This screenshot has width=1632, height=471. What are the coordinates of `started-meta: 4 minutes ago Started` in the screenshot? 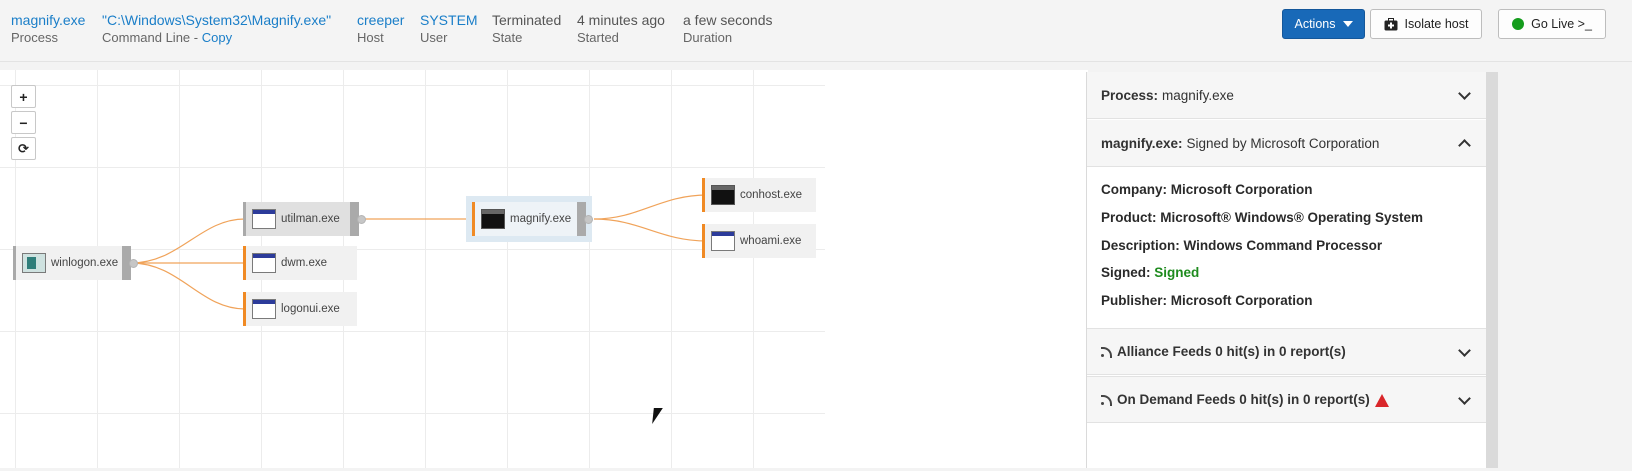 It's located at (621, 29).